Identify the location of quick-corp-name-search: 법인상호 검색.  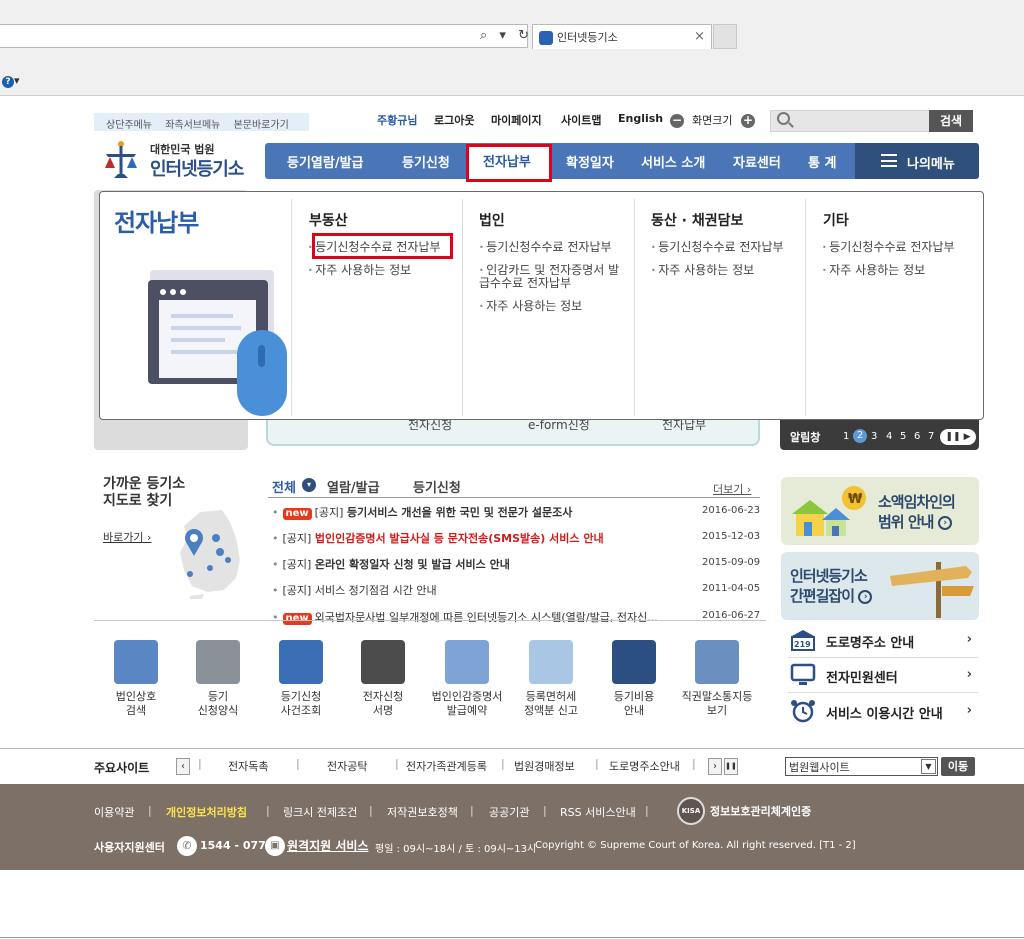
(136, 679).